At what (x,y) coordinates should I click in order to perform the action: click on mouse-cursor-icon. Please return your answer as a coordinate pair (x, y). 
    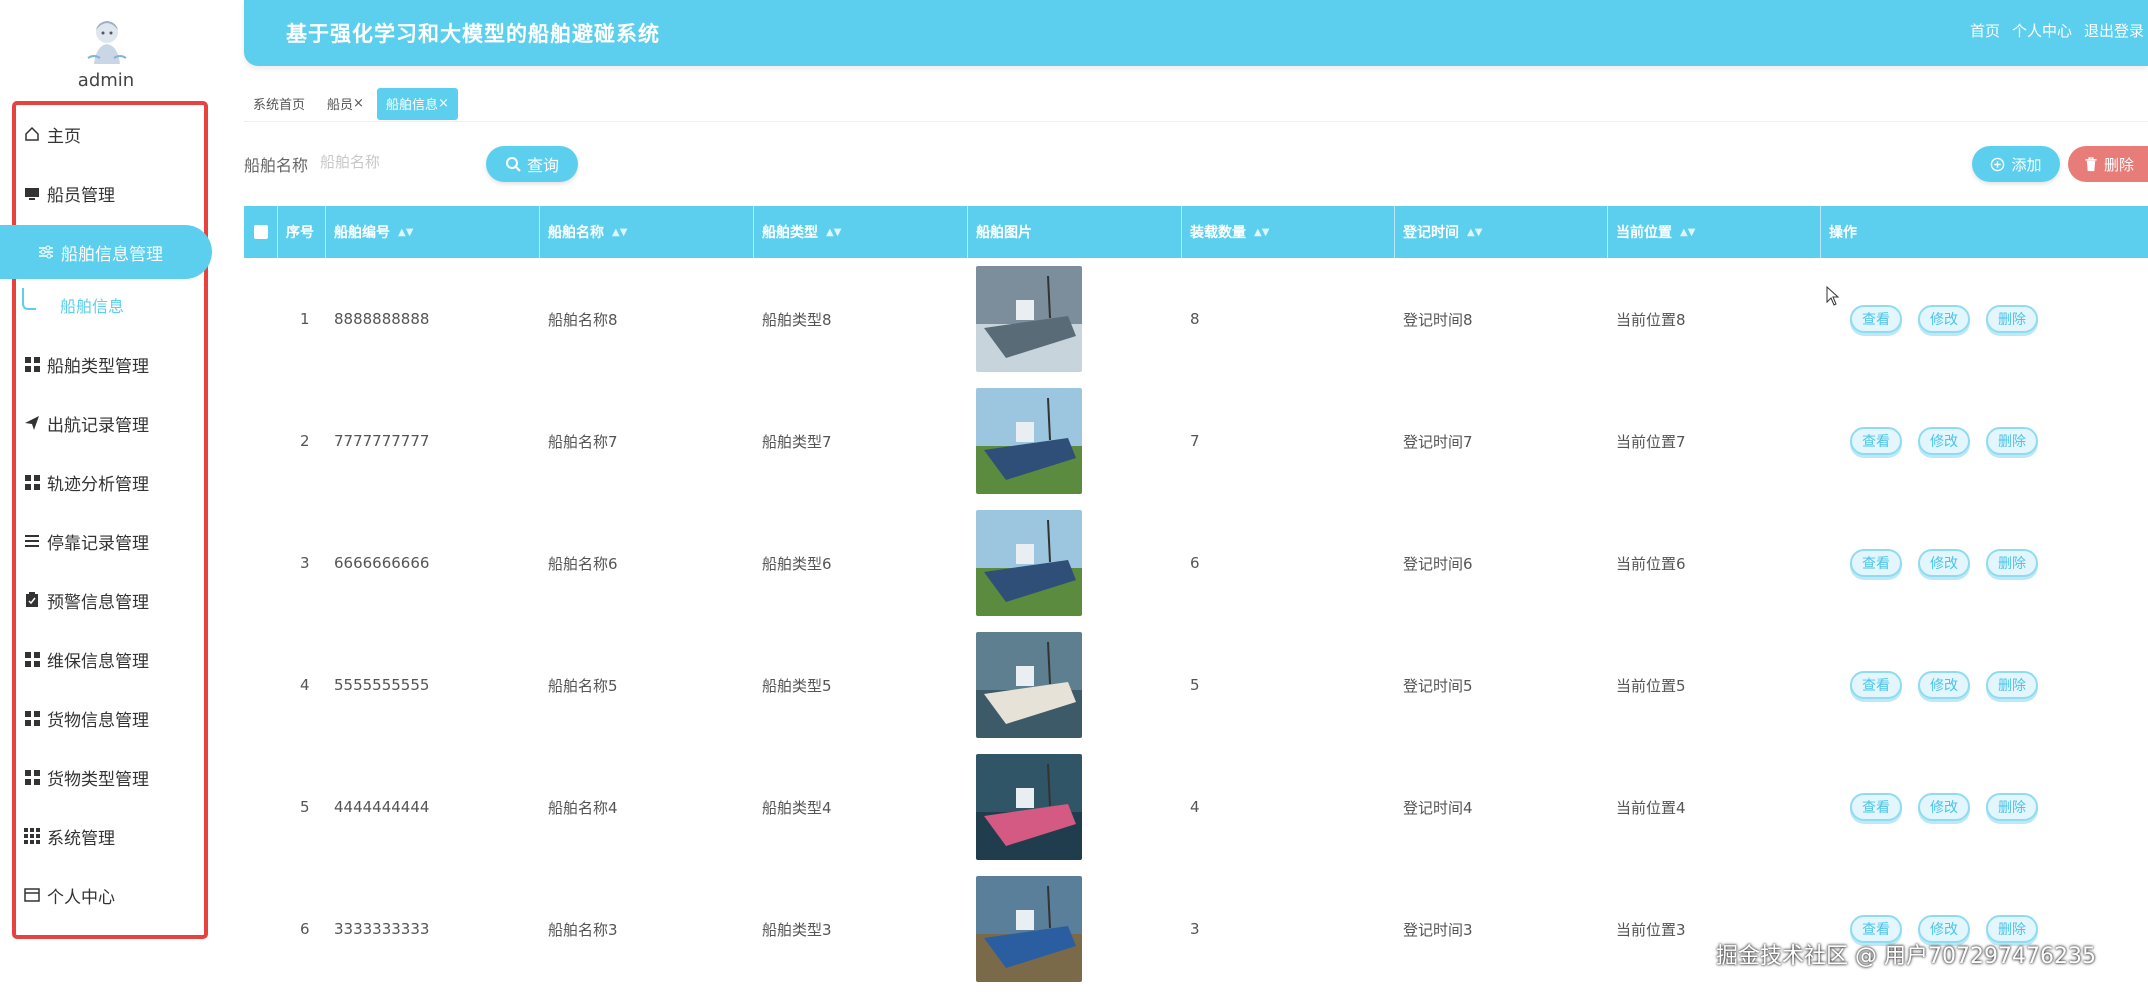
    Looking at the image, I should click on (1833, 296).